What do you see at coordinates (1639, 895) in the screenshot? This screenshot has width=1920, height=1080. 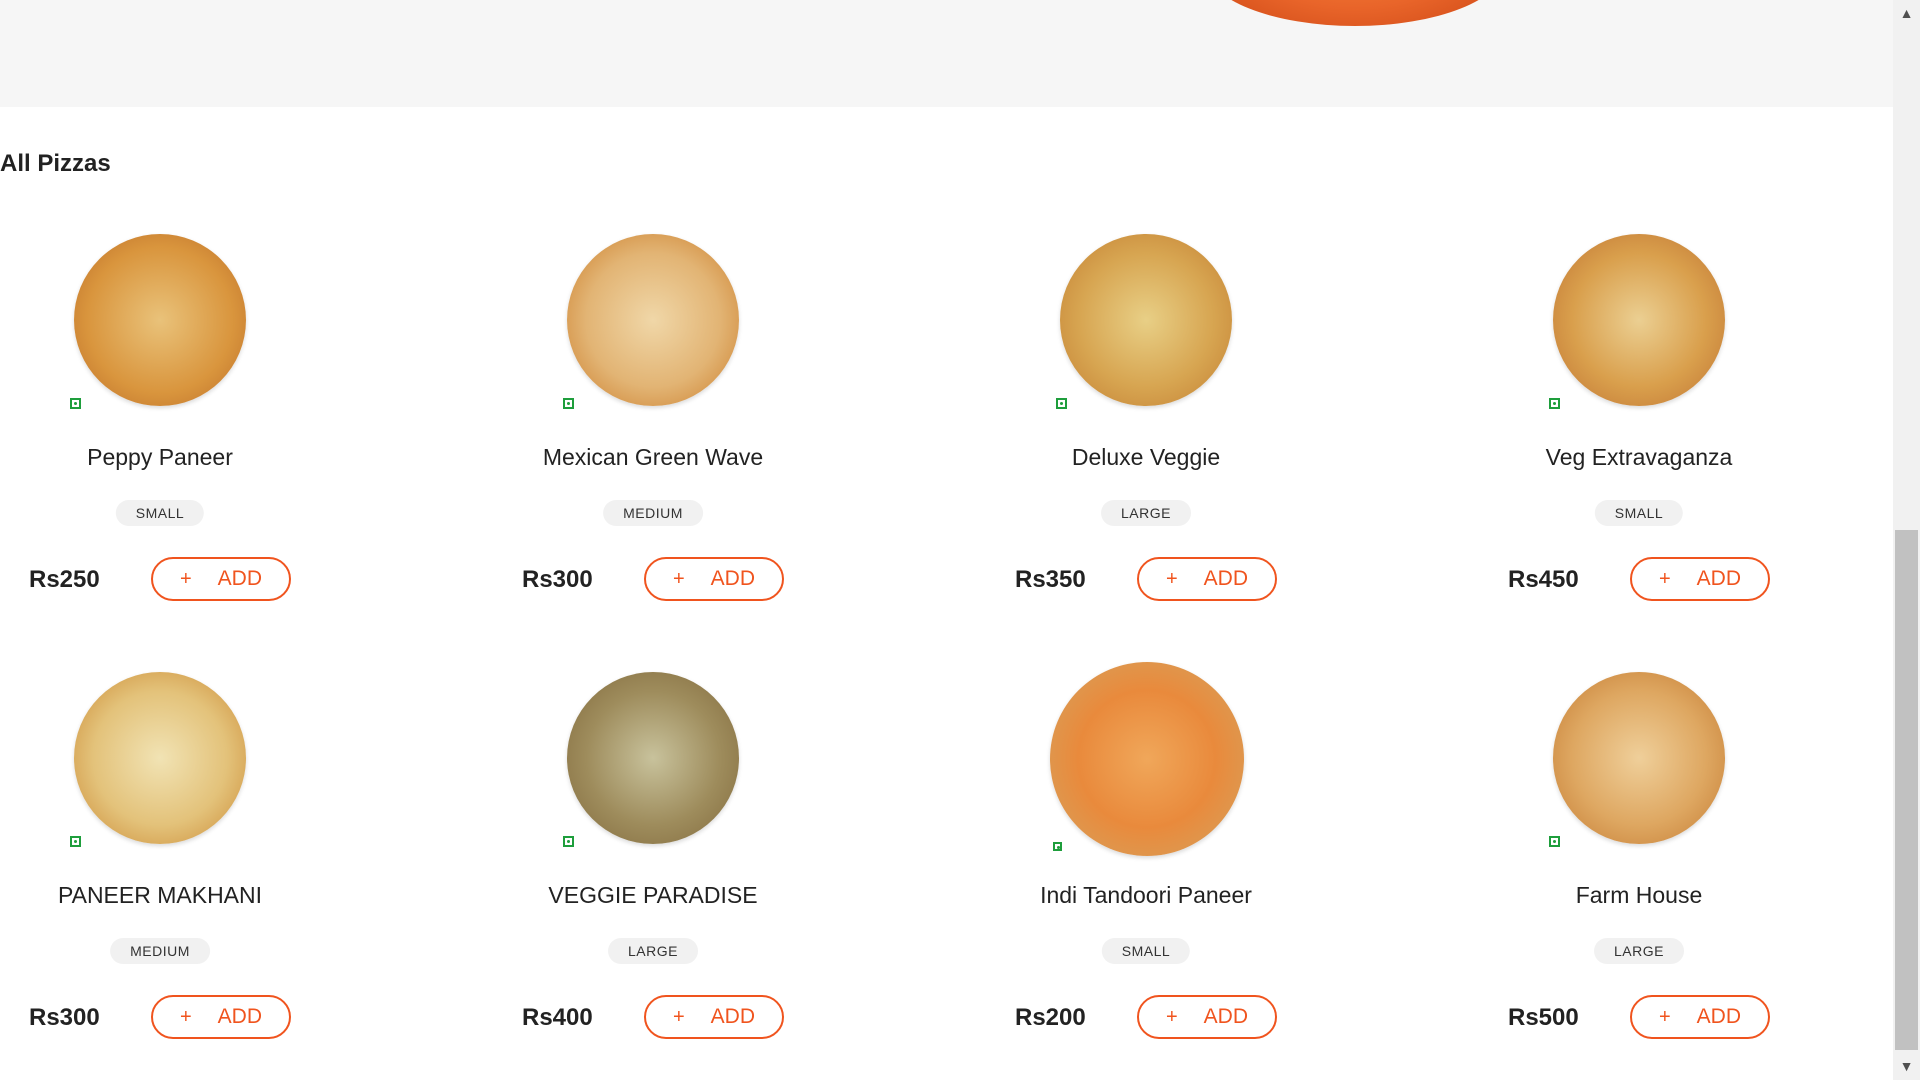 I see `pizza-name: Farm House` at bounding box center [1639, 895].